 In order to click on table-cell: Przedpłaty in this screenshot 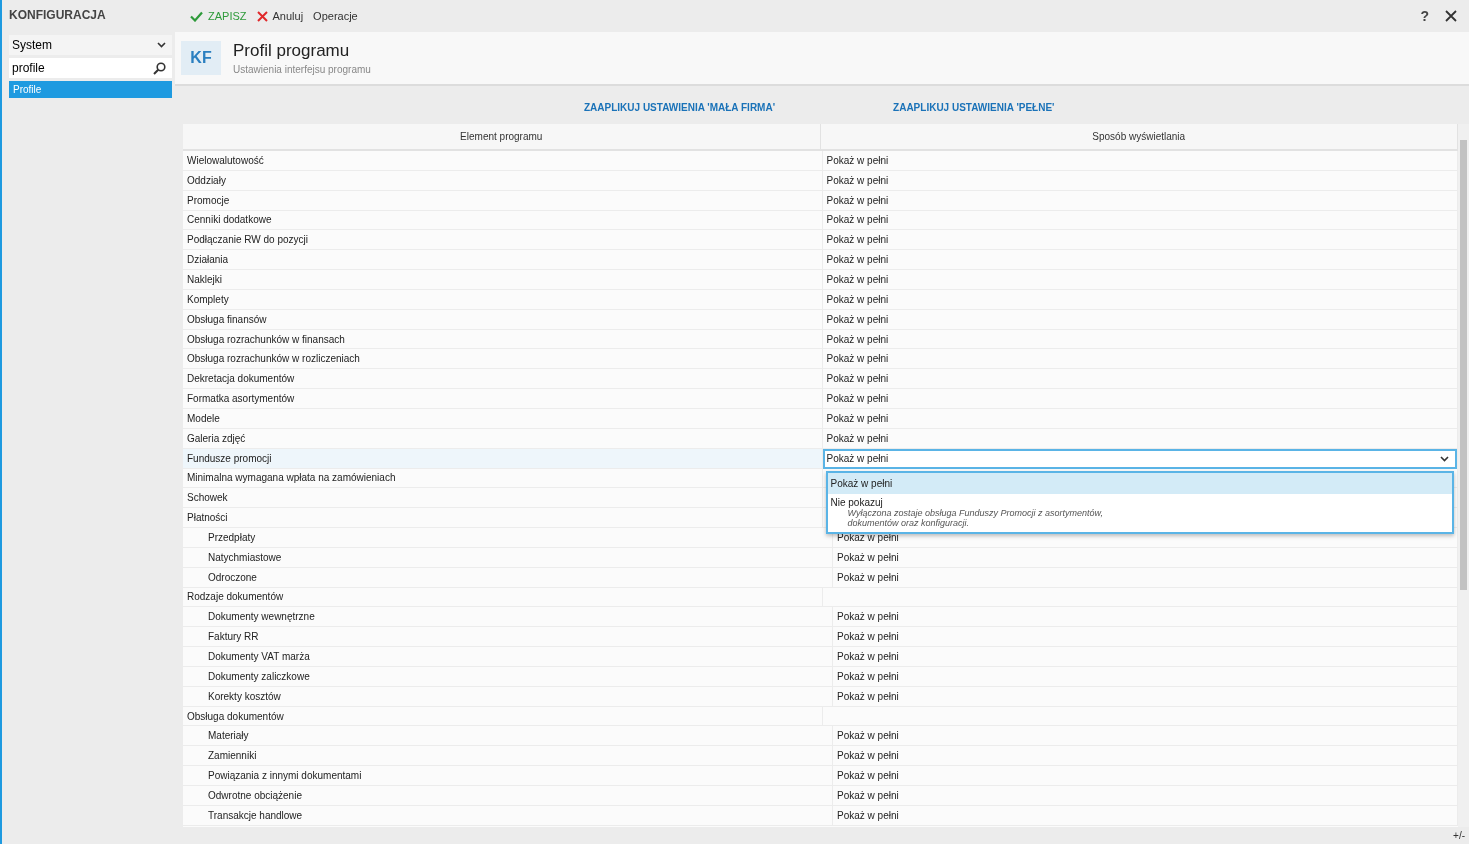, I will do `click(508, 537)`.